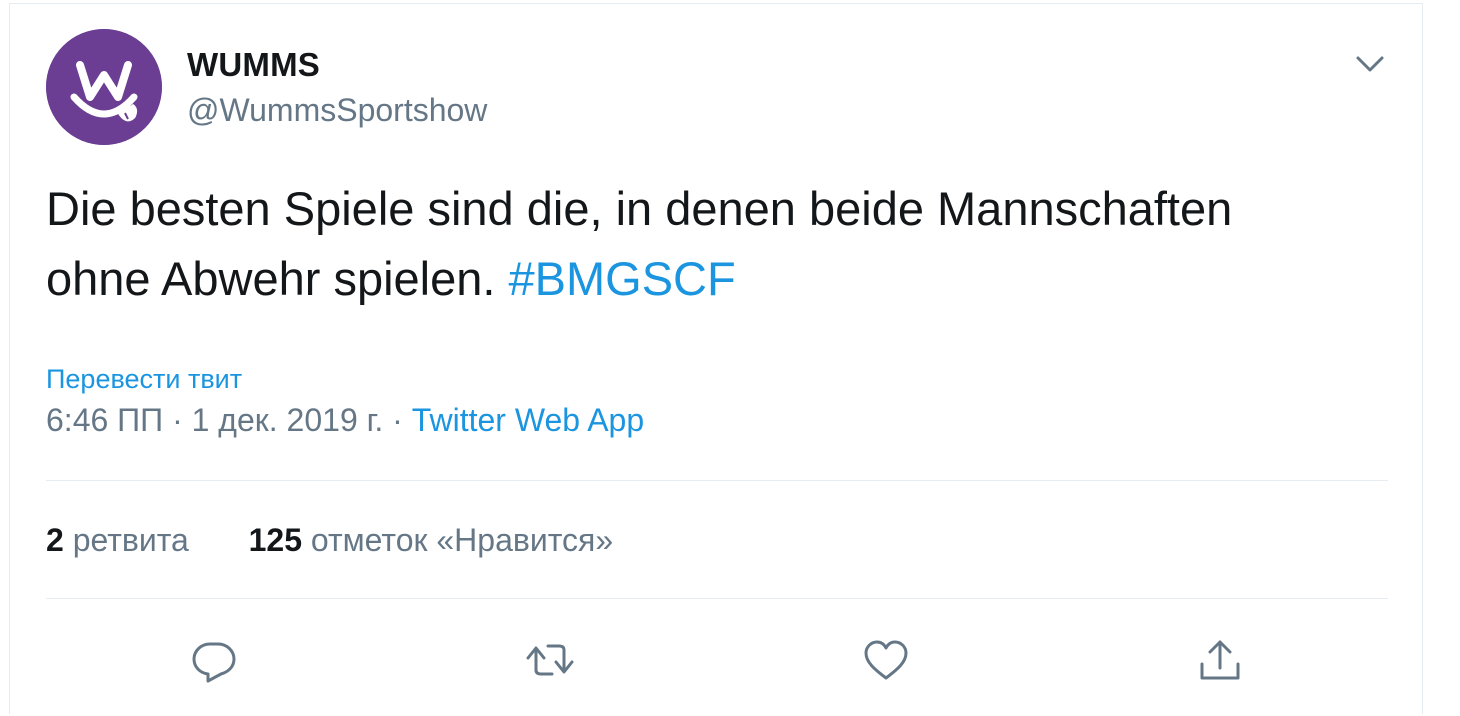  What do you see at coordinates (275, 540) in the screenshot?
I see `likes-count: 125` at bounding box center [275, 540].